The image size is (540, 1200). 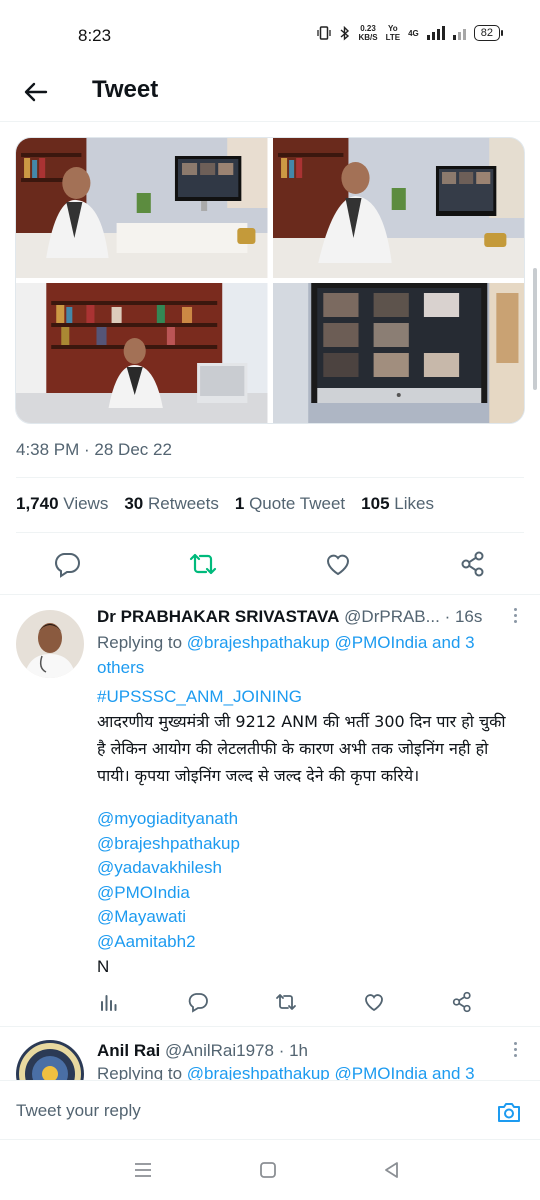 I want to click on reply-header: Anil Rai @AnilRai1978 · 1h, so click(x=202, y=1051).